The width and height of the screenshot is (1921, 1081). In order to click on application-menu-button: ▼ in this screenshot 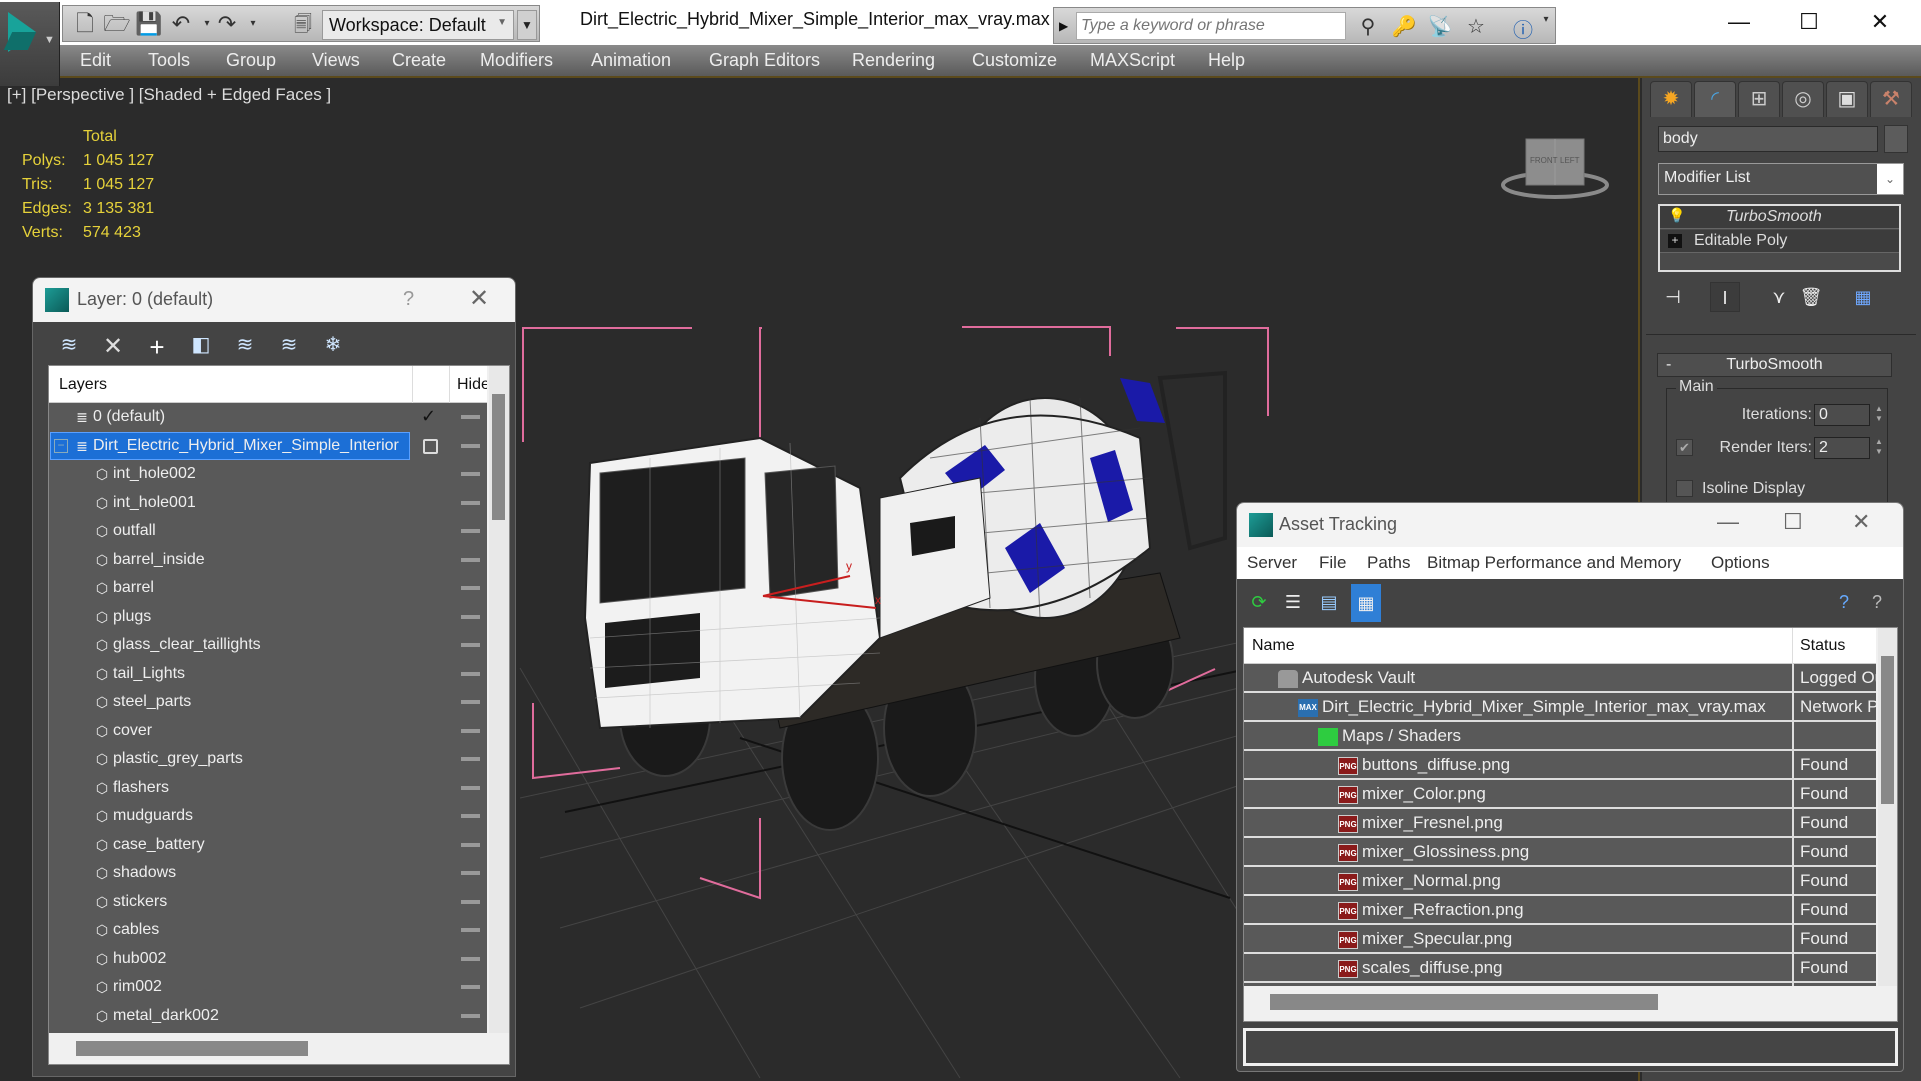, I will do `click(30, 44)`.